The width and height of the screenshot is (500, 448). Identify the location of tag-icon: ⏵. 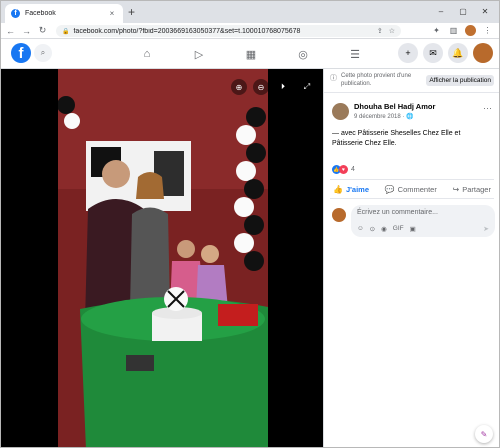
(283, 87).